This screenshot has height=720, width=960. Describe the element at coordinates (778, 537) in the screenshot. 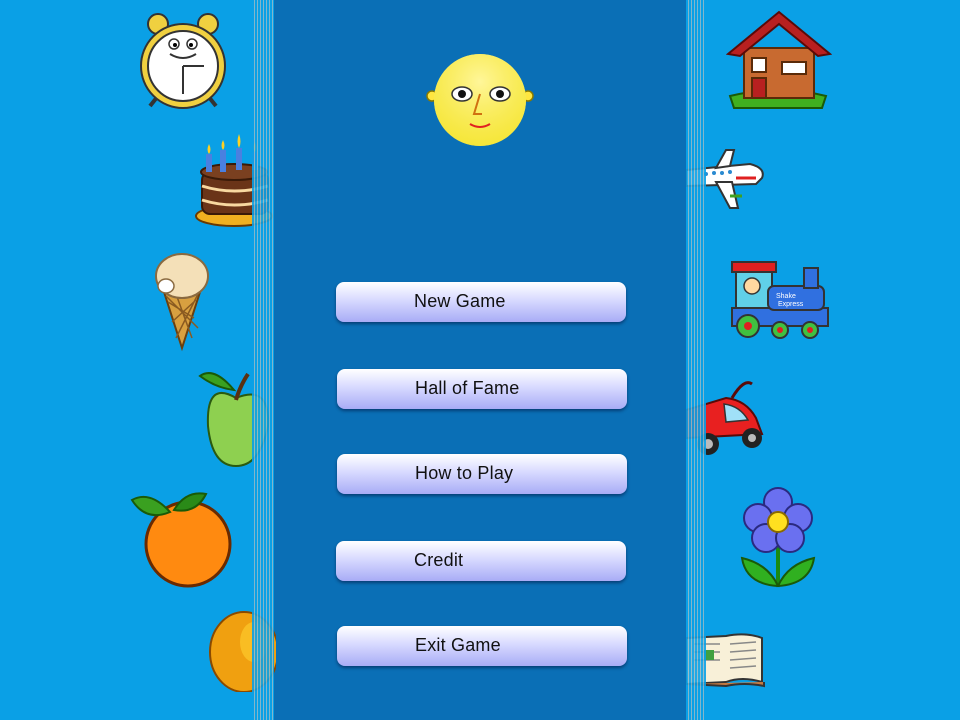

I see `flower-icon` at that location.